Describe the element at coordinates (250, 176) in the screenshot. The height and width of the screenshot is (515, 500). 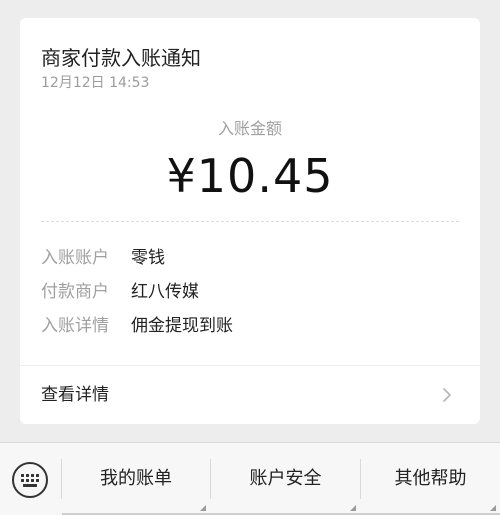
I see `amount-value: ¥10.45` at that location.